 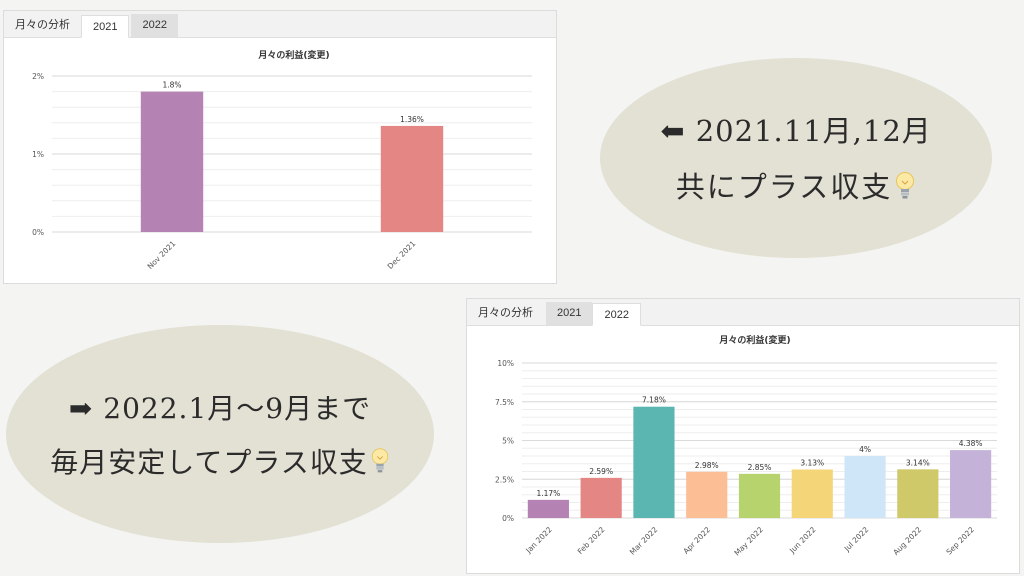 I want to click on annotation-line-2: 共にプラス収支, so click(x=796, y=186).